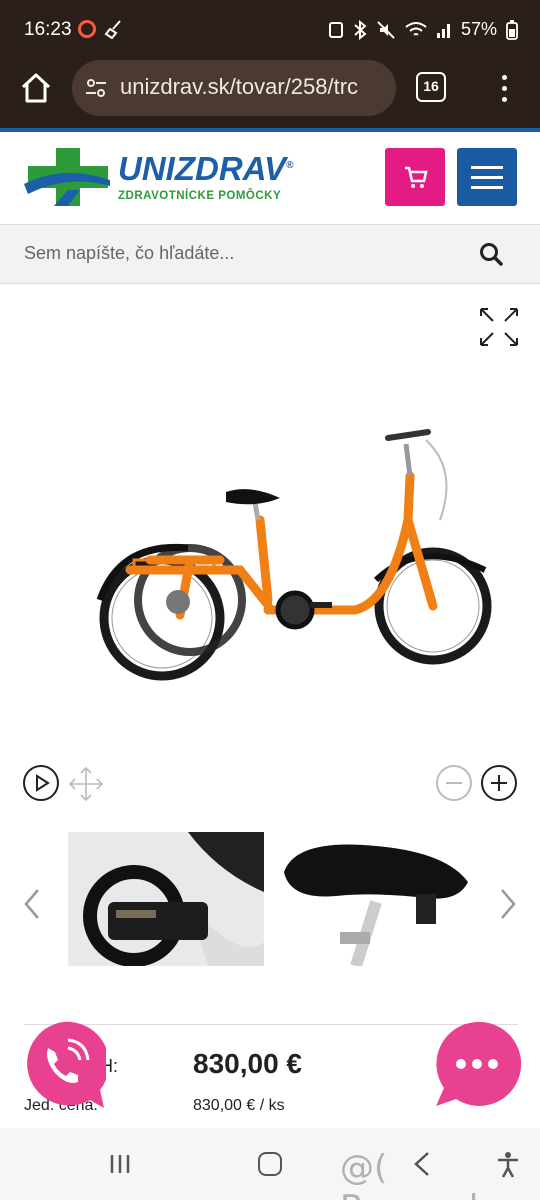 This screenshot has height=1200, width=540. Describe the element at coordinates (112, 29) in the screenshot. I see `broom-icon` at that location.